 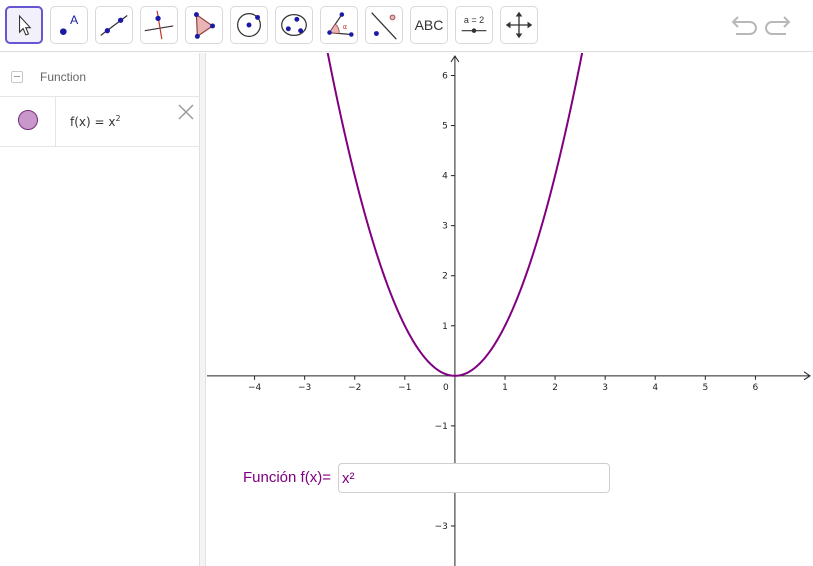 What do you see at coordinates (505, 388) in the screenshot?
I see `x-tick-label: 1` at bounding box center [505, 388].